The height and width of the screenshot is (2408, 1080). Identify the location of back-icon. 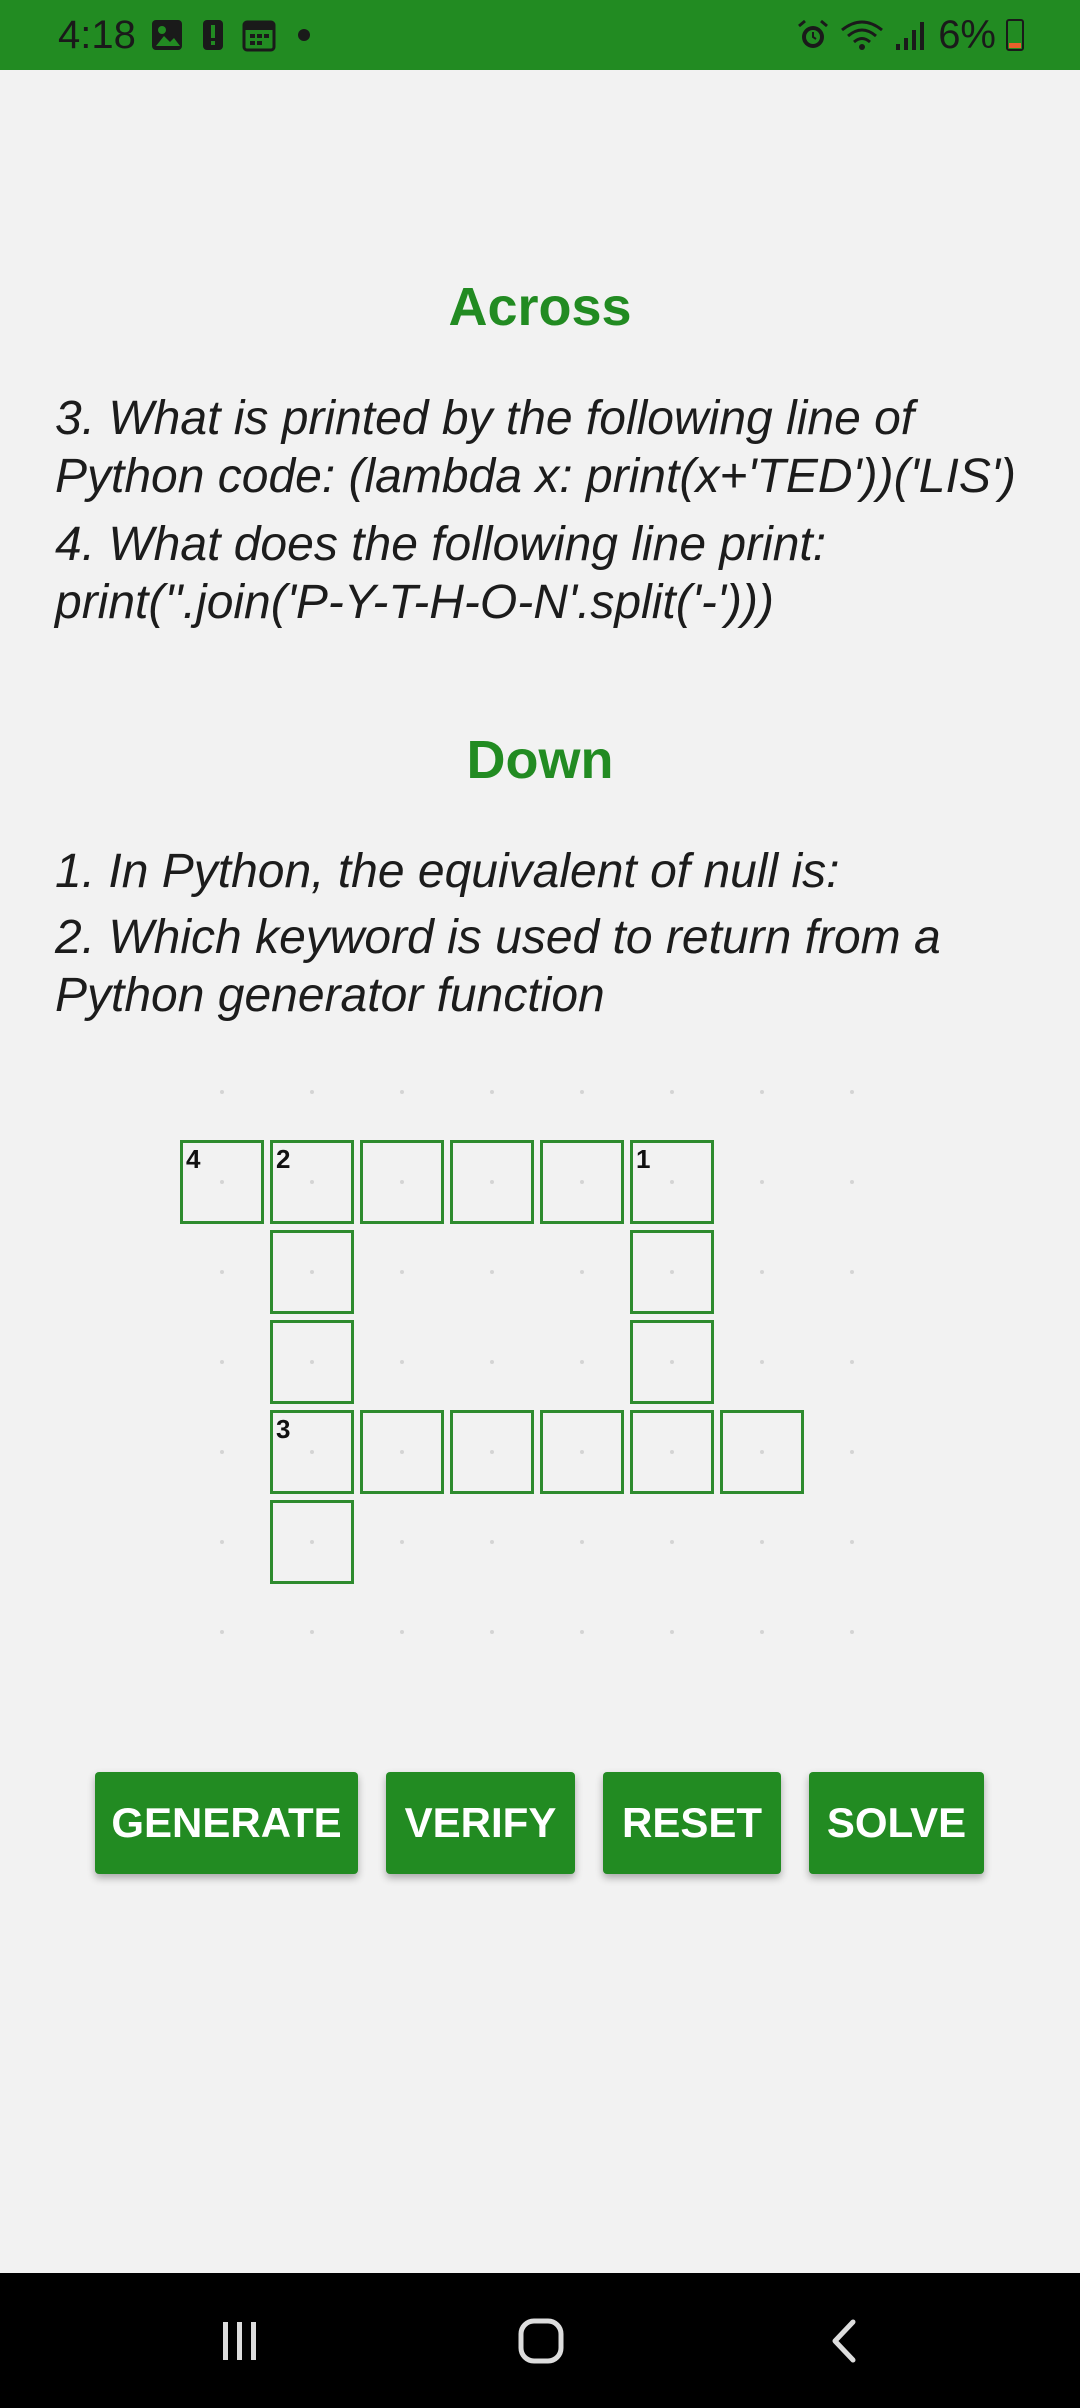
(844, 2340).